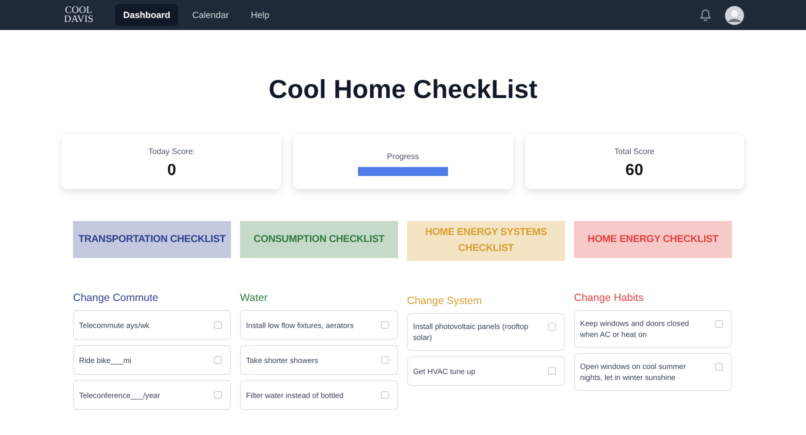 The image size is (806, 435). Describe the element at coordinates (402, 156) in the screenshot. I see `stat-label: Progress` at that location.